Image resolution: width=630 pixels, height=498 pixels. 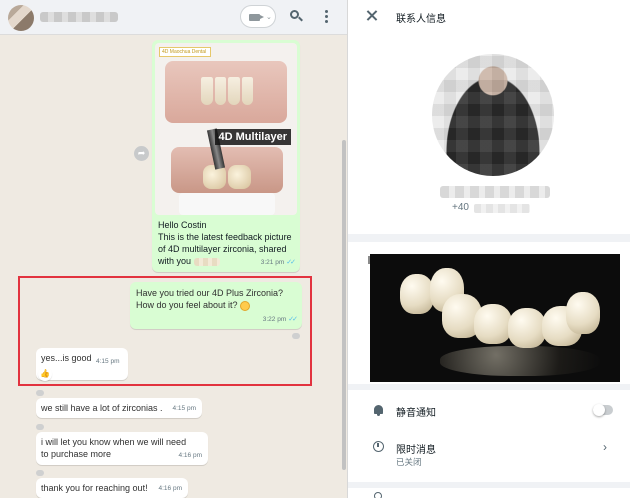 What do you see at coordinates (421, 19) in the screenshot?
I see `info-title: 联系人信息` at bounding box center [421, 19].